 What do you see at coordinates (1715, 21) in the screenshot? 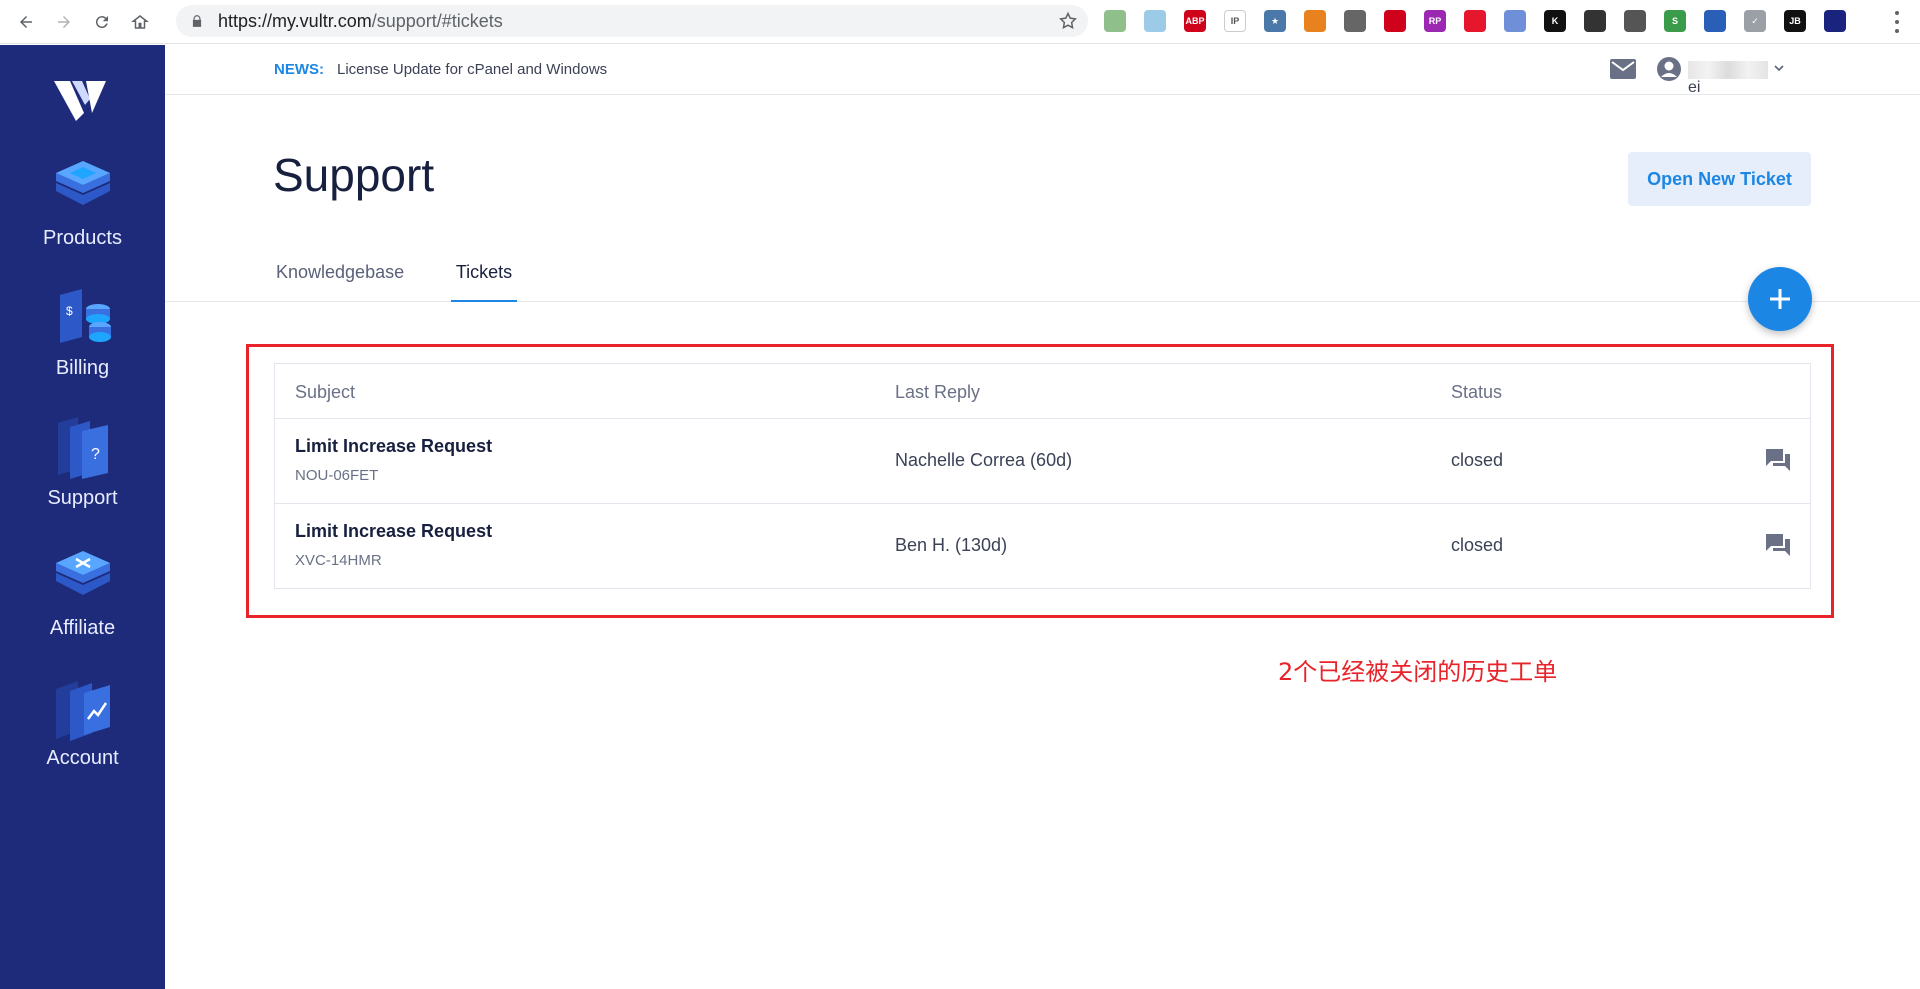
I see `globe-extension-icon` at bounding box center [1715, 21].